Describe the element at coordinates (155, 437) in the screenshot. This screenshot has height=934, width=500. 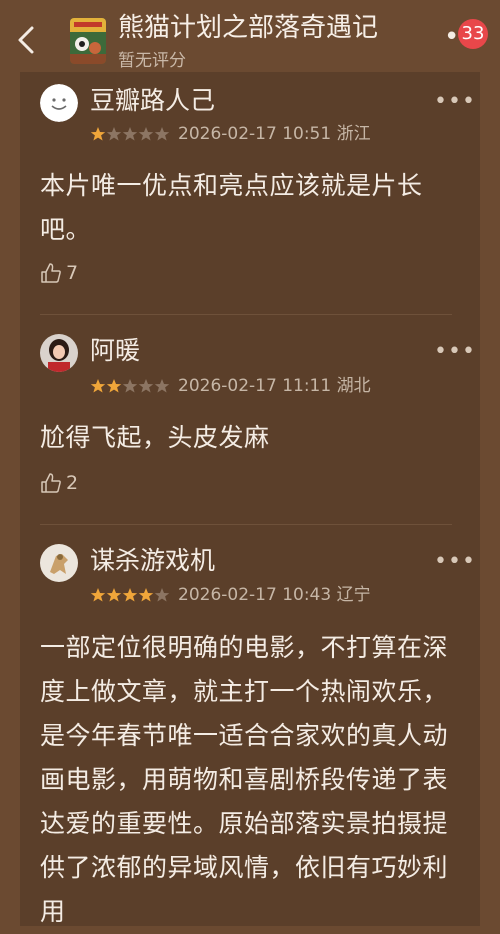
I see `review-text: 尬得飞起，头皮发麻` at that location.